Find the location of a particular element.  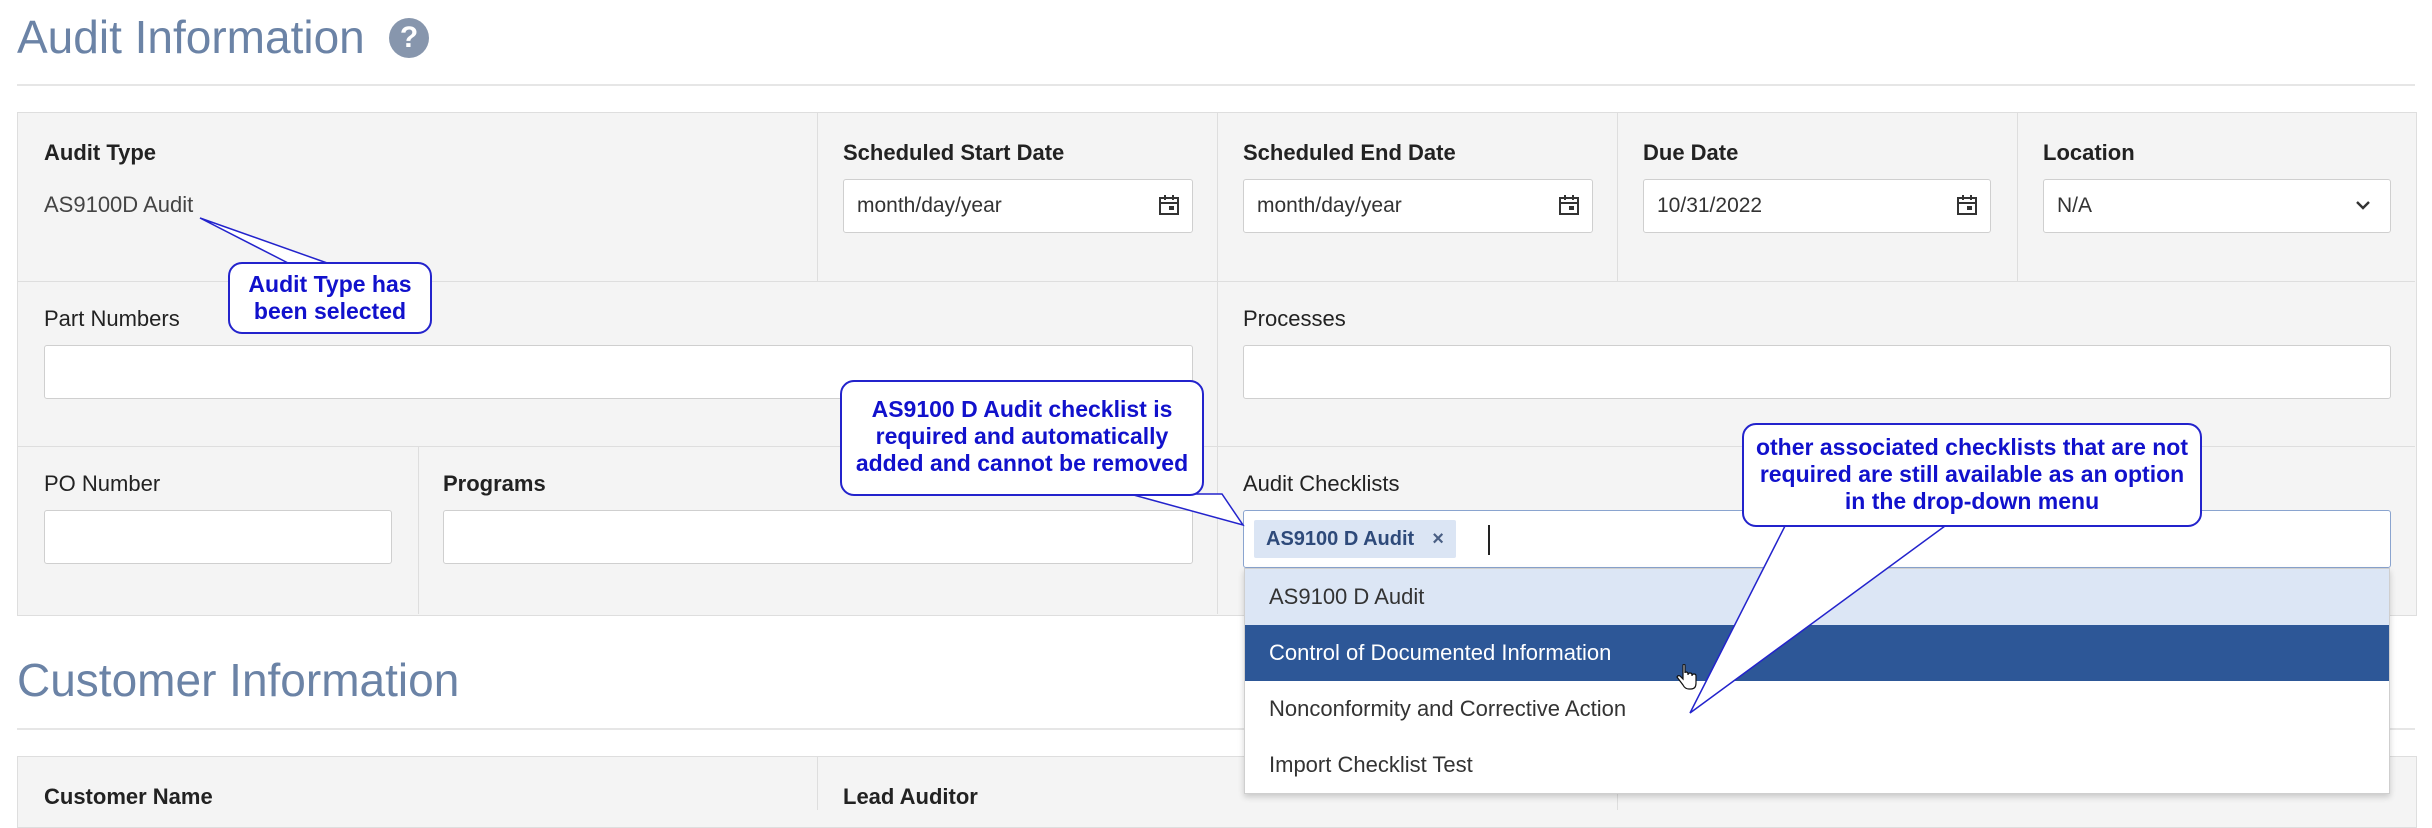

callout-line: other associated checklists that are not is located at coordinates (1972, 447).